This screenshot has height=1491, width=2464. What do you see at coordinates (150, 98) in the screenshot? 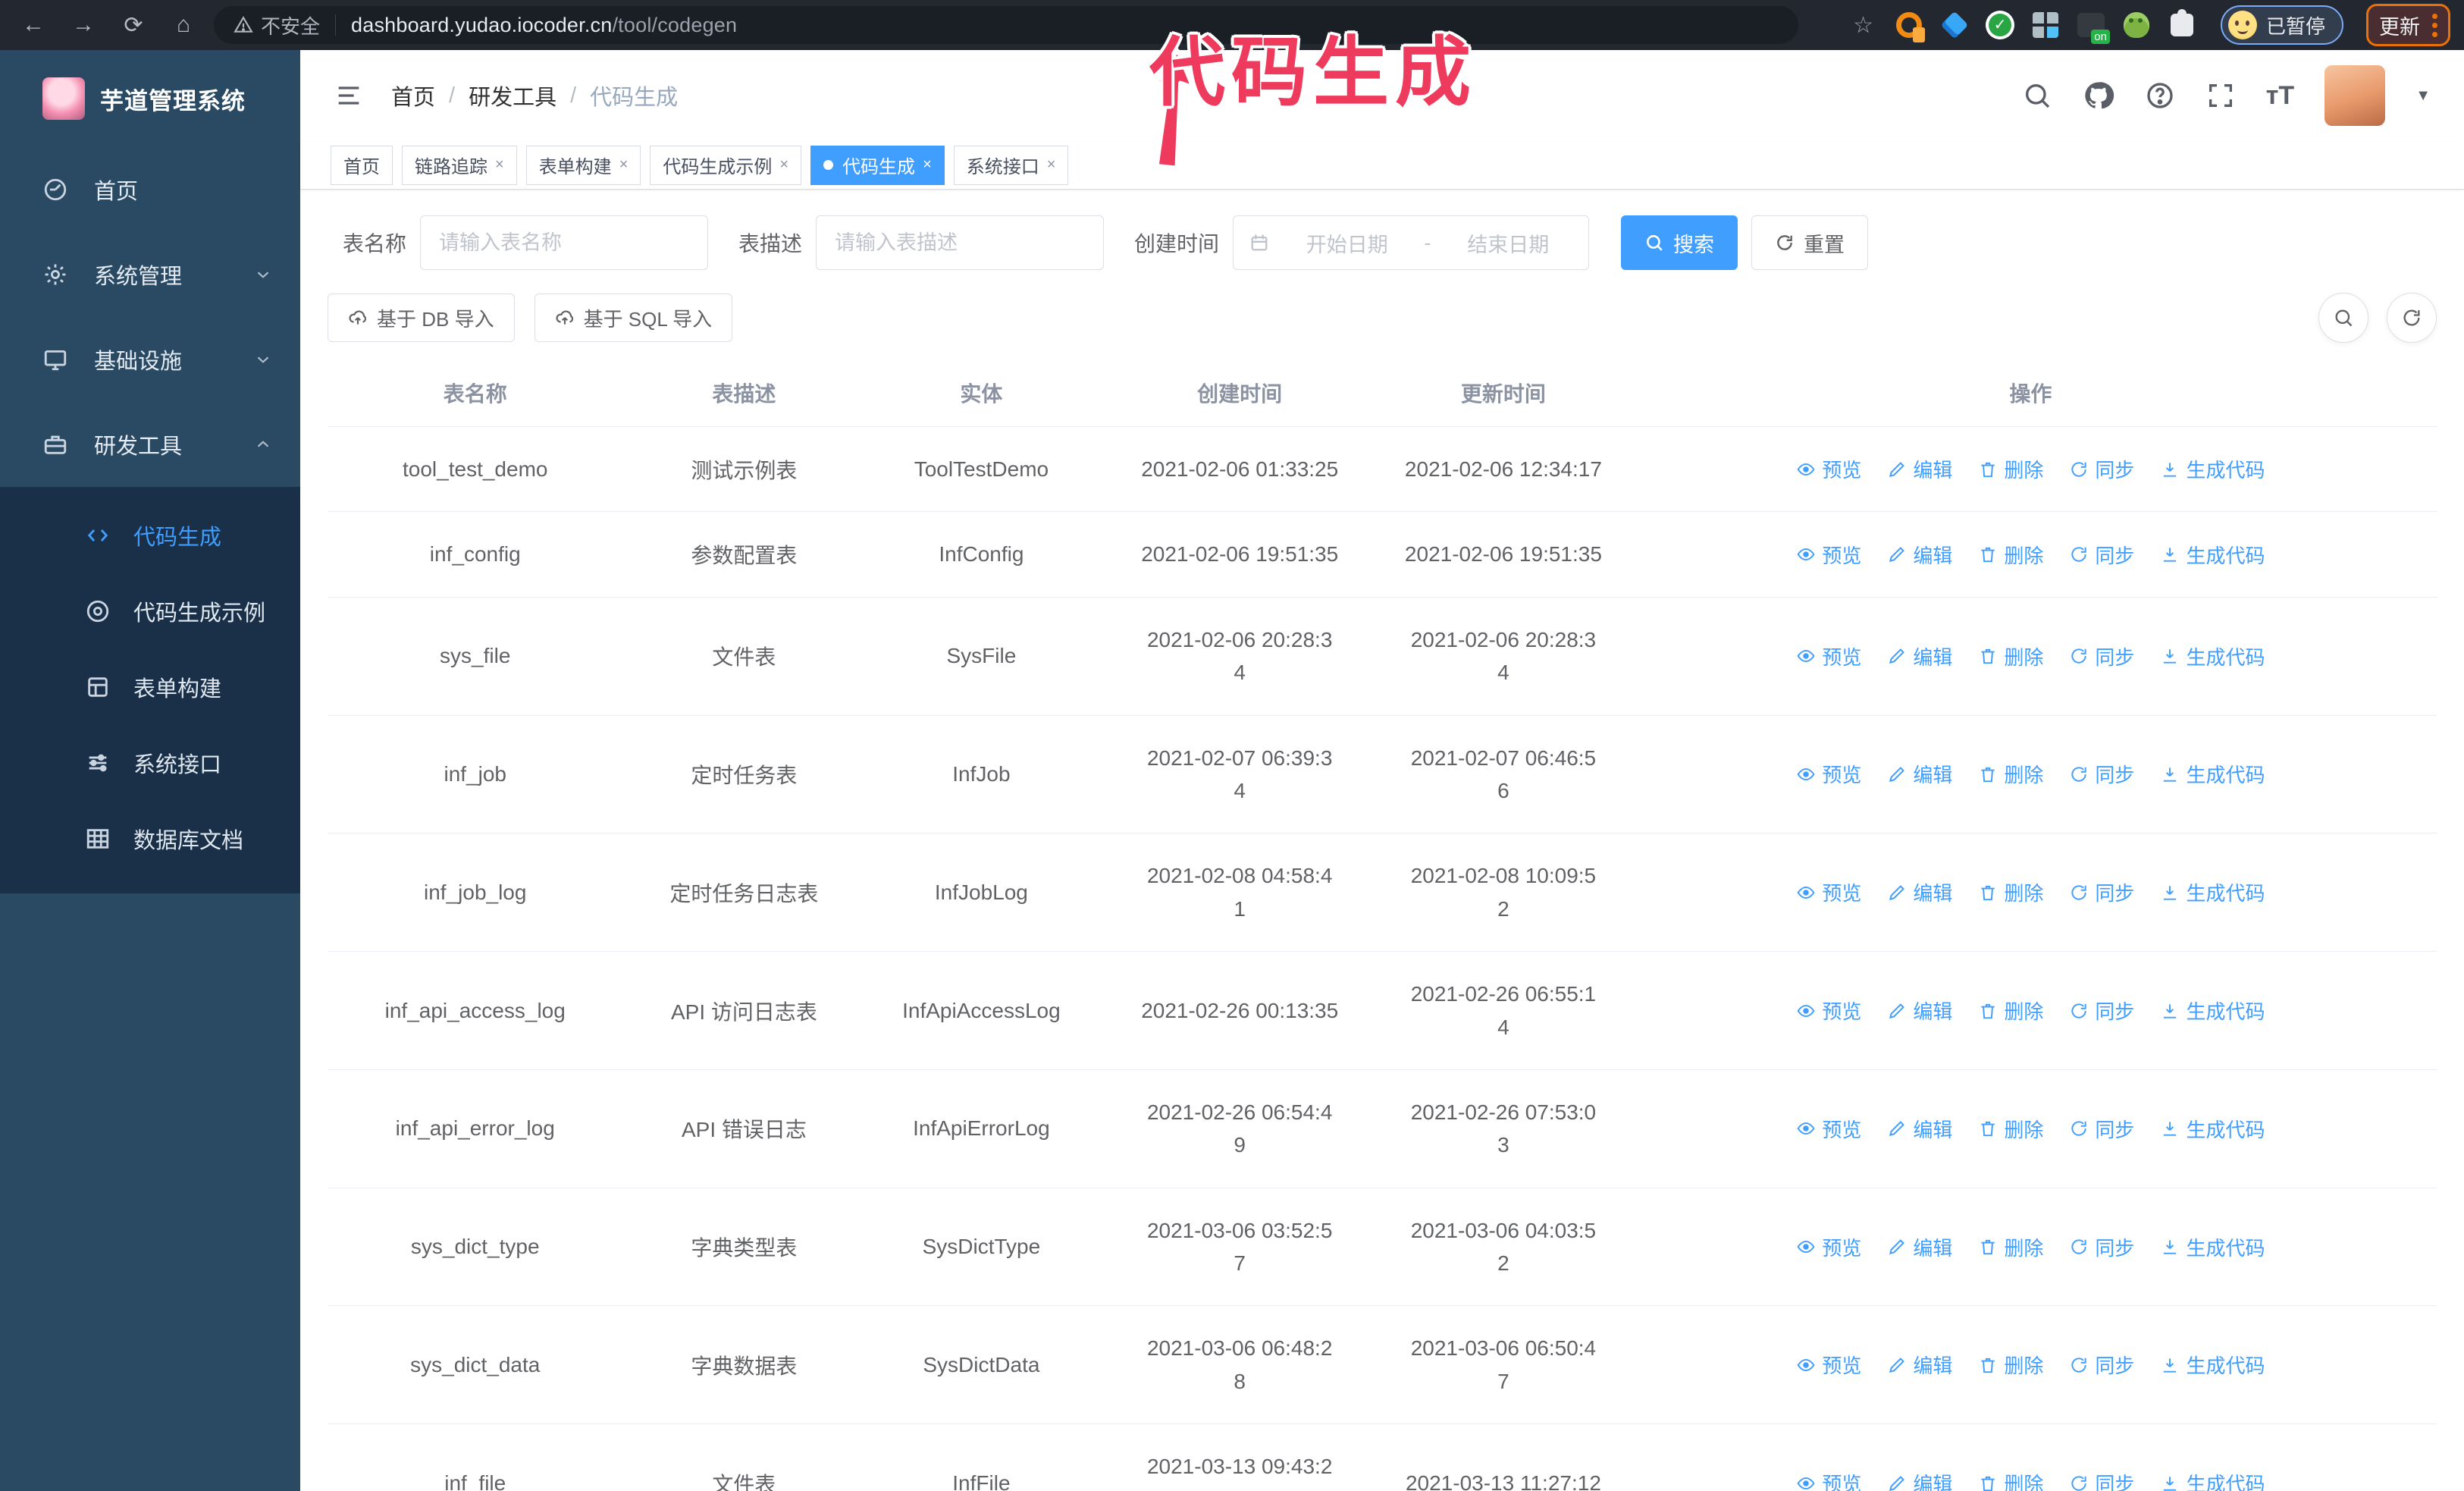
I see `sidebar-logo: 芋道管理系统` at bounding box center [150, 98].